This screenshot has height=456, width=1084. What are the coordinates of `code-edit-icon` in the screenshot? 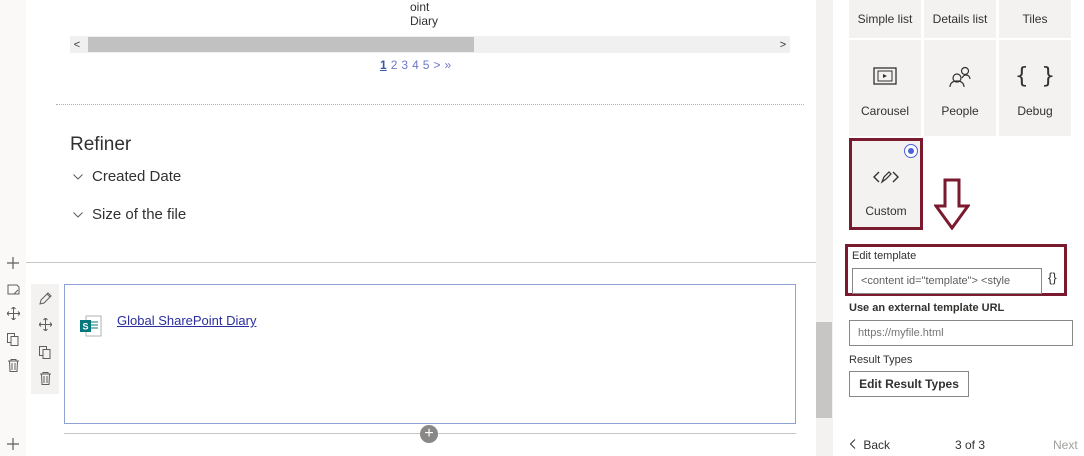 It's located at (886, 179).